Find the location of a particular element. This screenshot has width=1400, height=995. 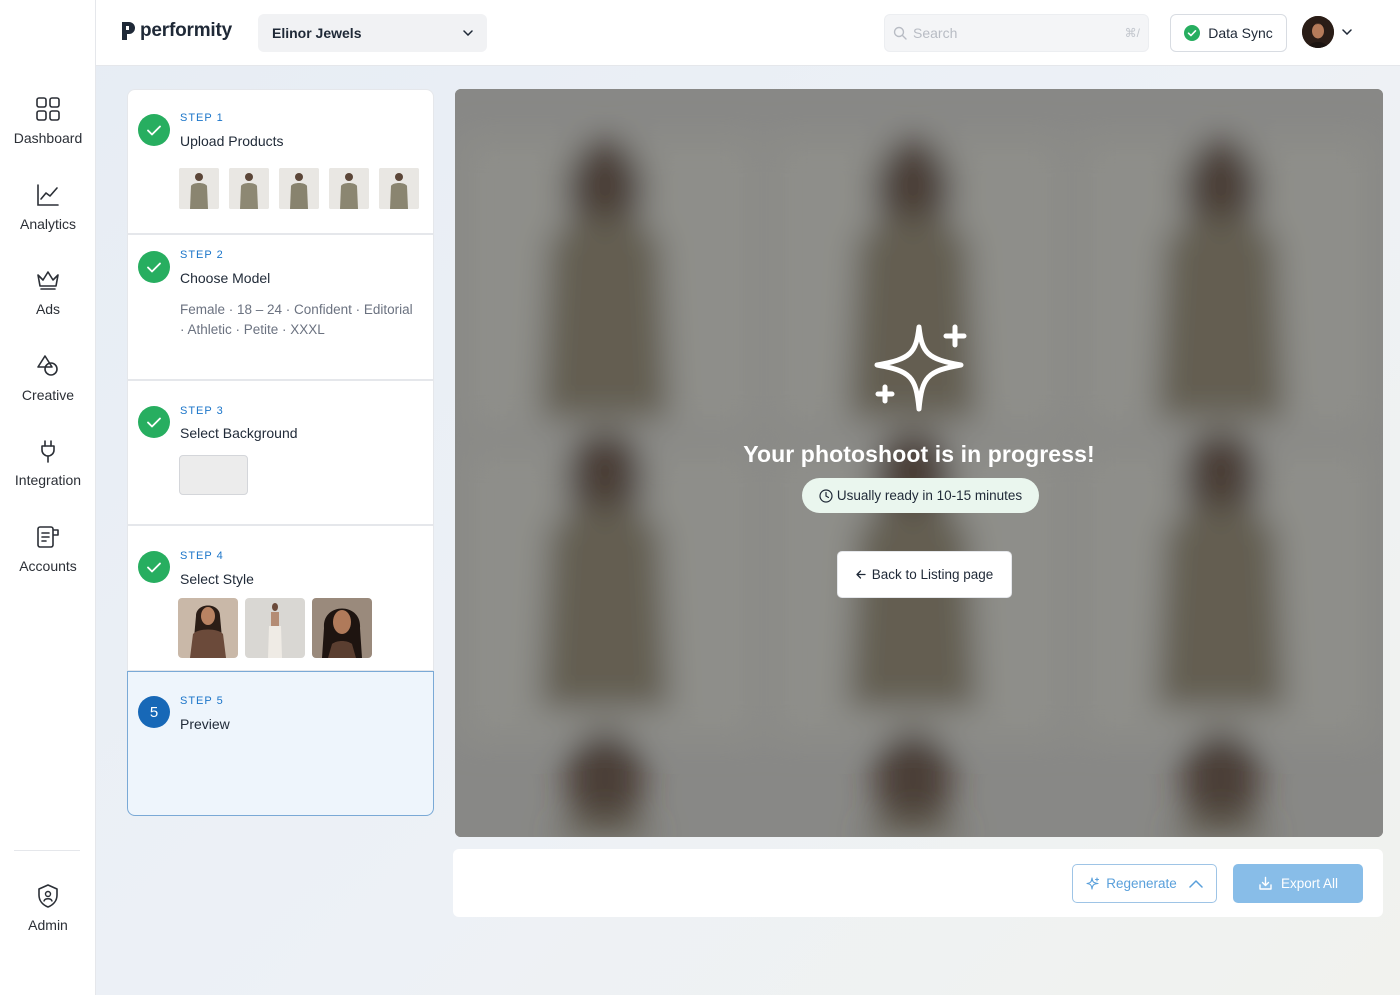

accounts-icon is located at coordinates (48, 537).